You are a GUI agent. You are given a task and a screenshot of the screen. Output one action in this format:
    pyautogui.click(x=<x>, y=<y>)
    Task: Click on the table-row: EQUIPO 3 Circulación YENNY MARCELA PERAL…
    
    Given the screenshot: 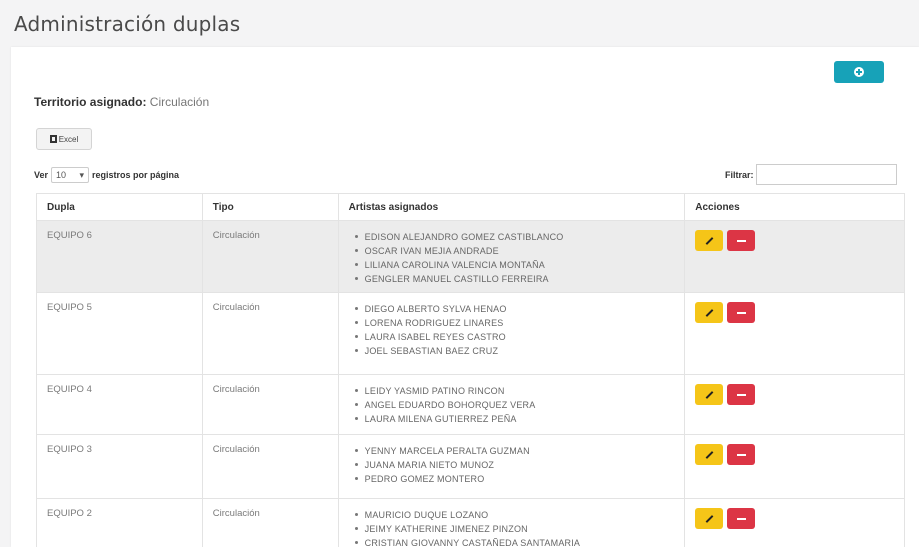 What is the action you would take?
    pyautogui.click(x=470, y=466)
    